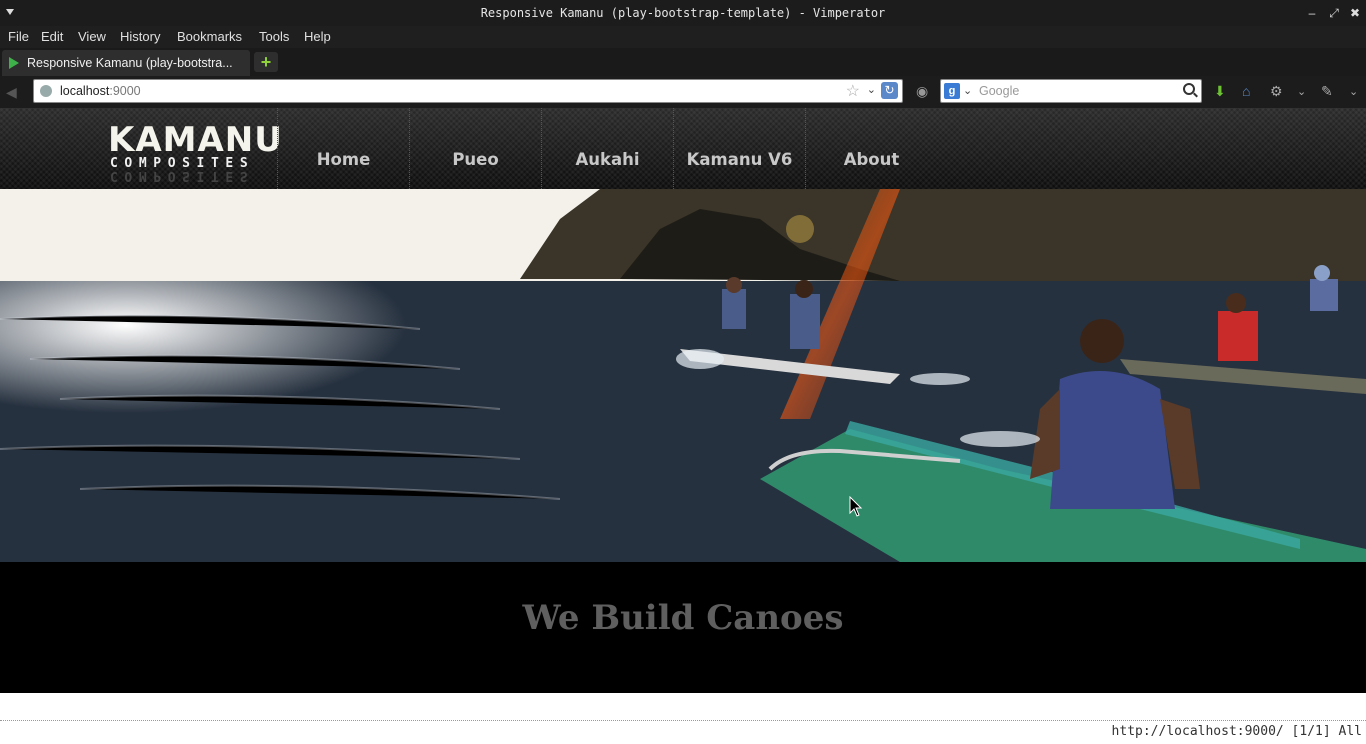 The width and height of the screenshot is (1366, 744). I want to click on close-icon: ✖, so click(1355, 13).